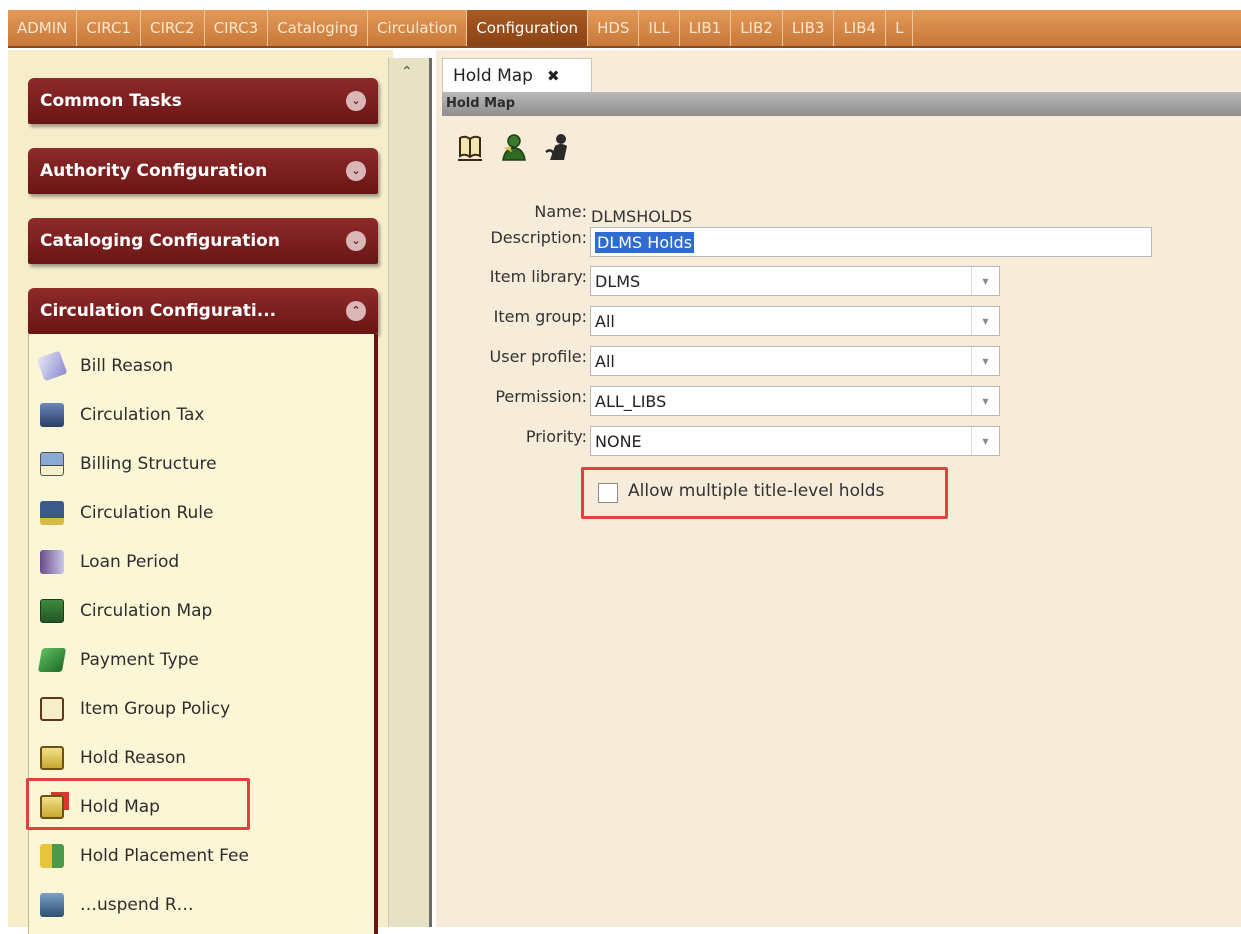 The image size is (1241, 934). I want to click on group-label: Common Tasks, so click(111, 101).